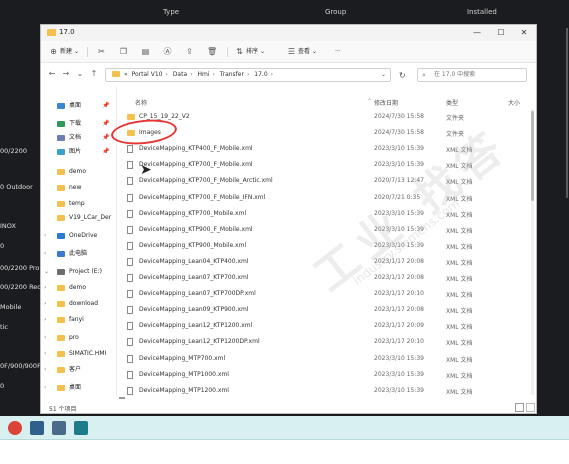 The image size is (569, 464). I want to click on bg-list-item: 00/2200, so click(13, 151).